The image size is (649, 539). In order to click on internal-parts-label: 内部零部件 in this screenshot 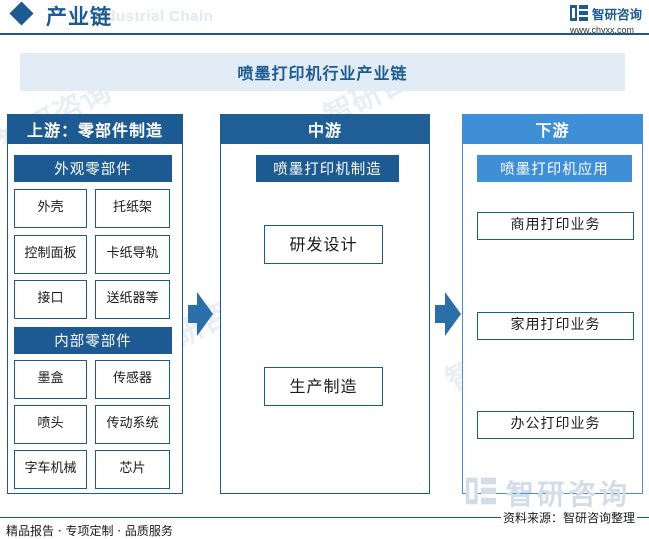, I will do `click(93, 340)`.